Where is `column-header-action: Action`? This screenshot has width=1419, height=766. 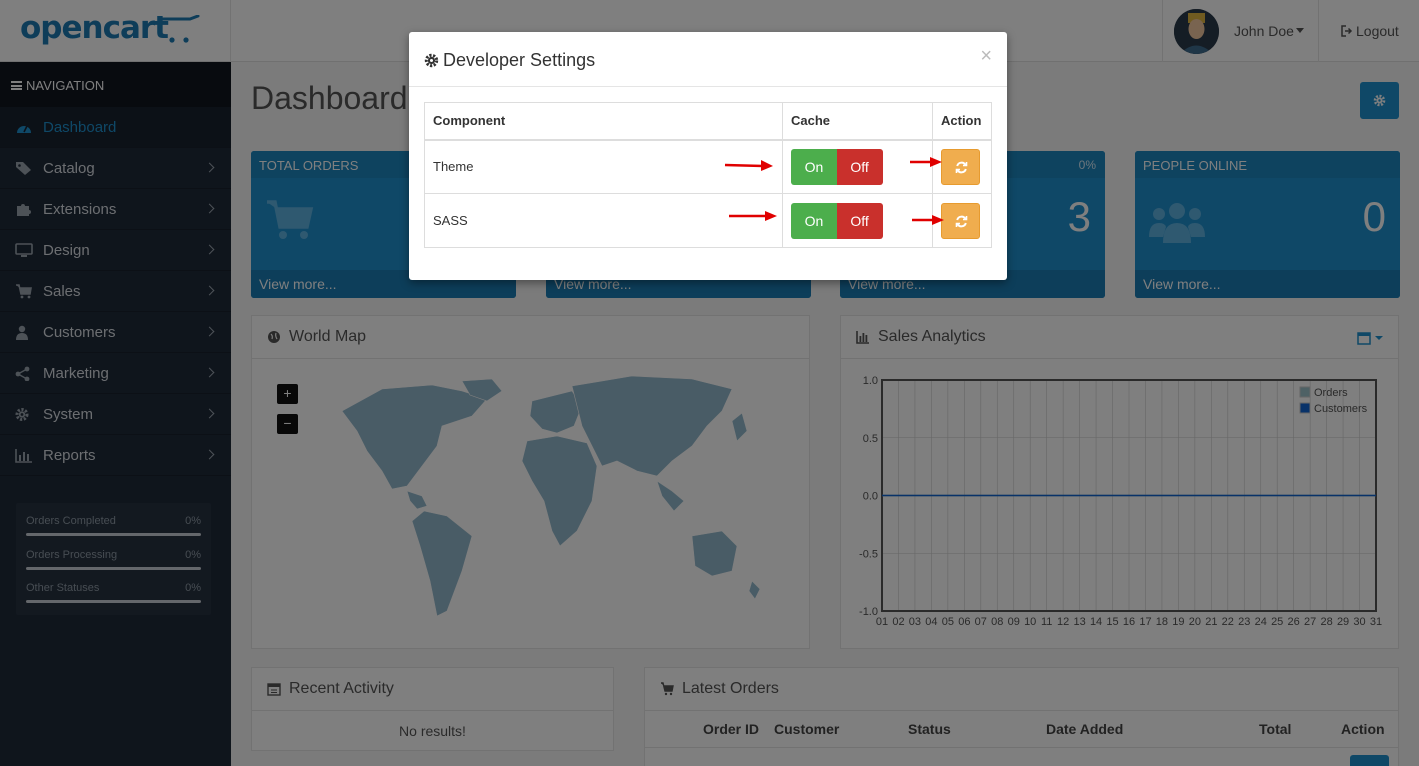 column-header-action: Action is located at coordinates (962, 121).